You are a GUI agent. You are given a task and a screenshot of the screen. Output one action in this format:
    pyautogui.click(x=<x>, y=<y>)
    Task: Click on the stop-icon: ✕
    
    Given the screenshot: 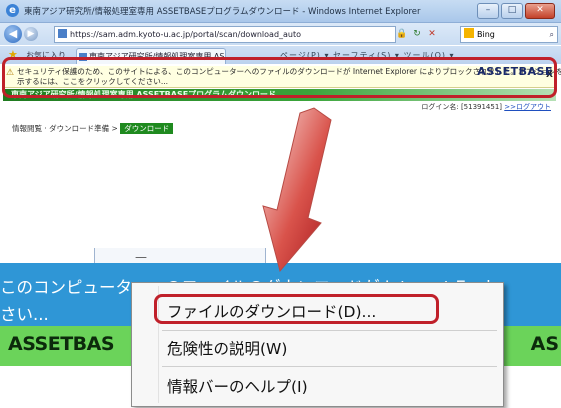 What is the action you would take?
    pyautogui.click(x=432, y=34)
    